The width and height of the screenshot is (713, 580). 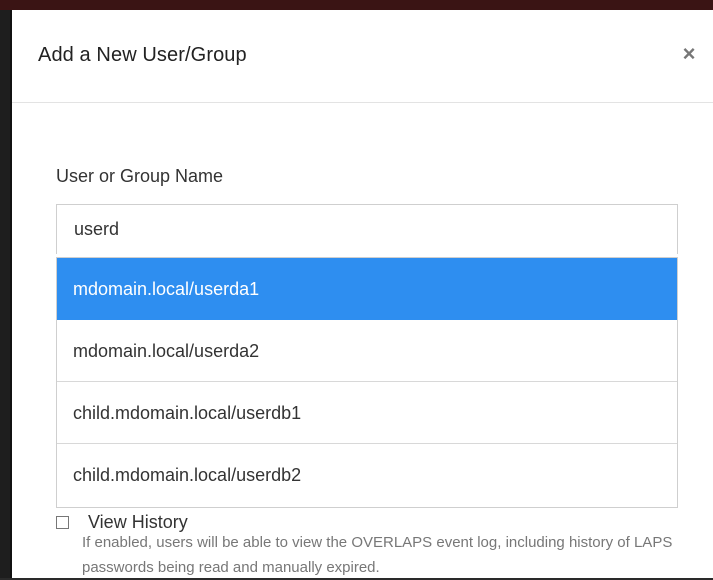 I want to click on suggestion-item: mdomain.local/userda2, so click(x=367, y=351).